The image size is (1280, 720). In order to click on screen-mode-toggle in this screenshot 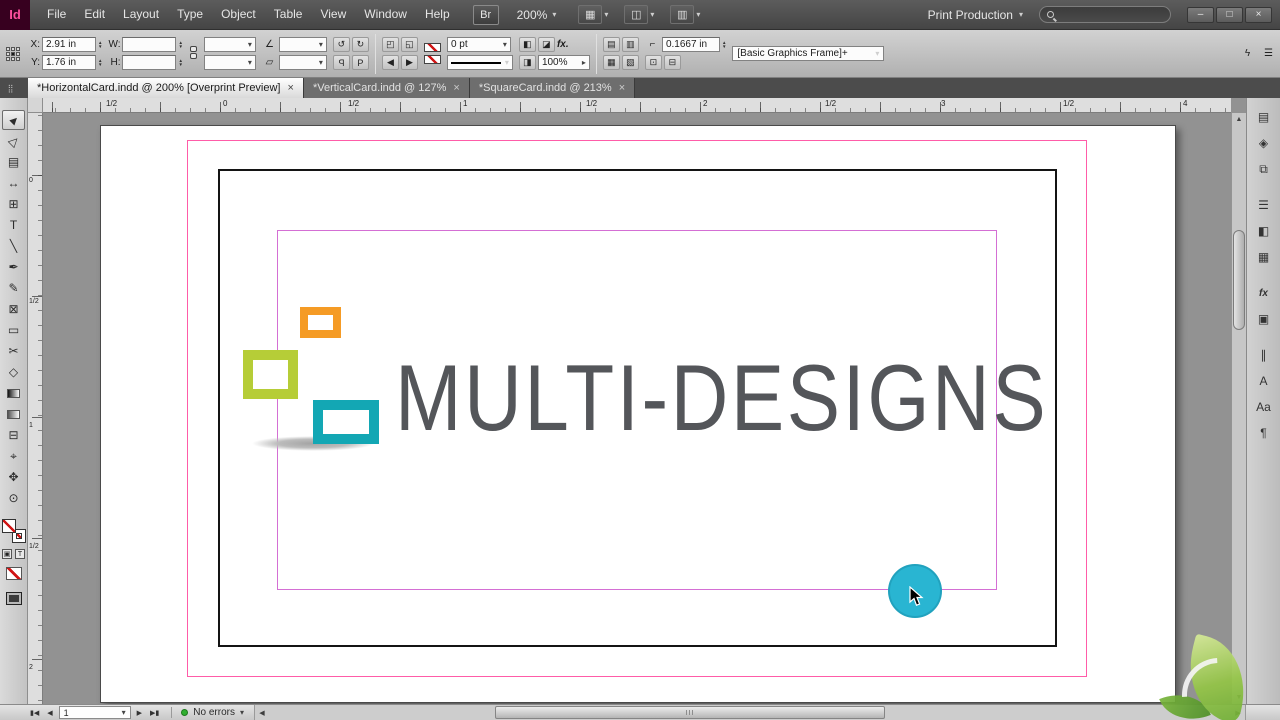, I will do `click(13, 598)`.